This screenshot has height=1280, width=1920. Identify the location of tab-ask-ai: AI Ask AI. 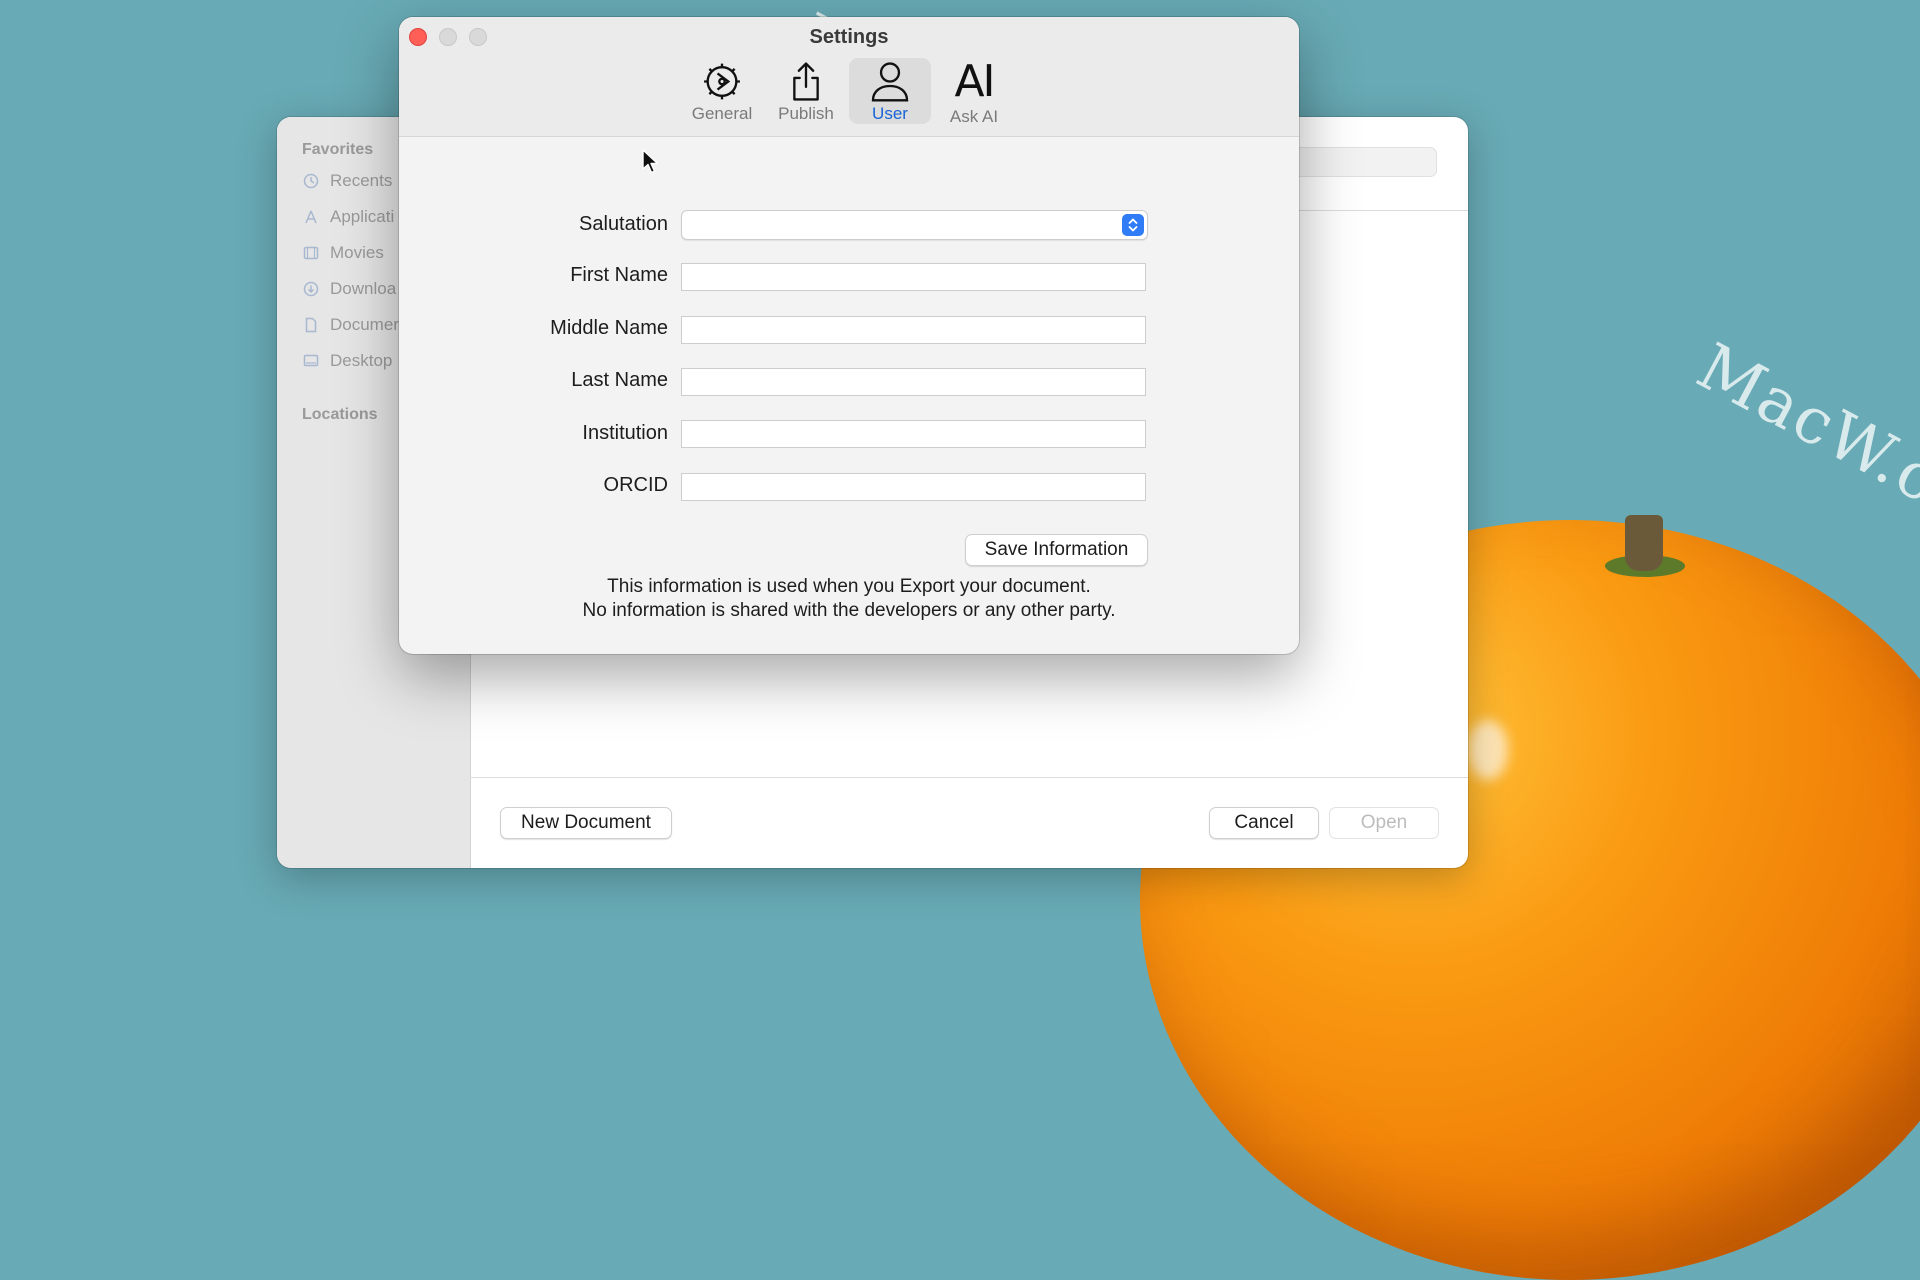
(974, 91).